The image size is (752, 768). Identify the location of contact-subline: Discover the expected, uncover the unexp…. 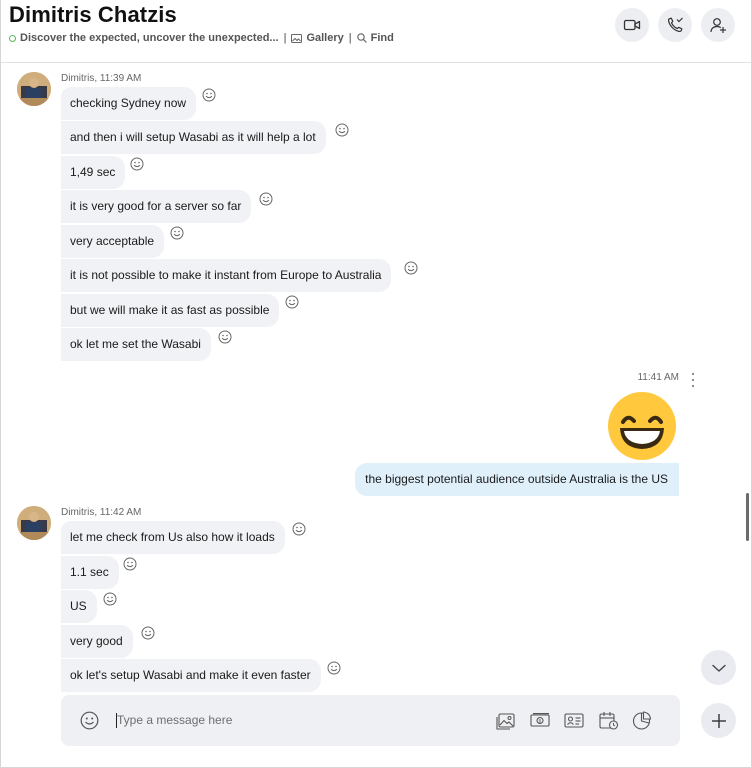
(201, 38).